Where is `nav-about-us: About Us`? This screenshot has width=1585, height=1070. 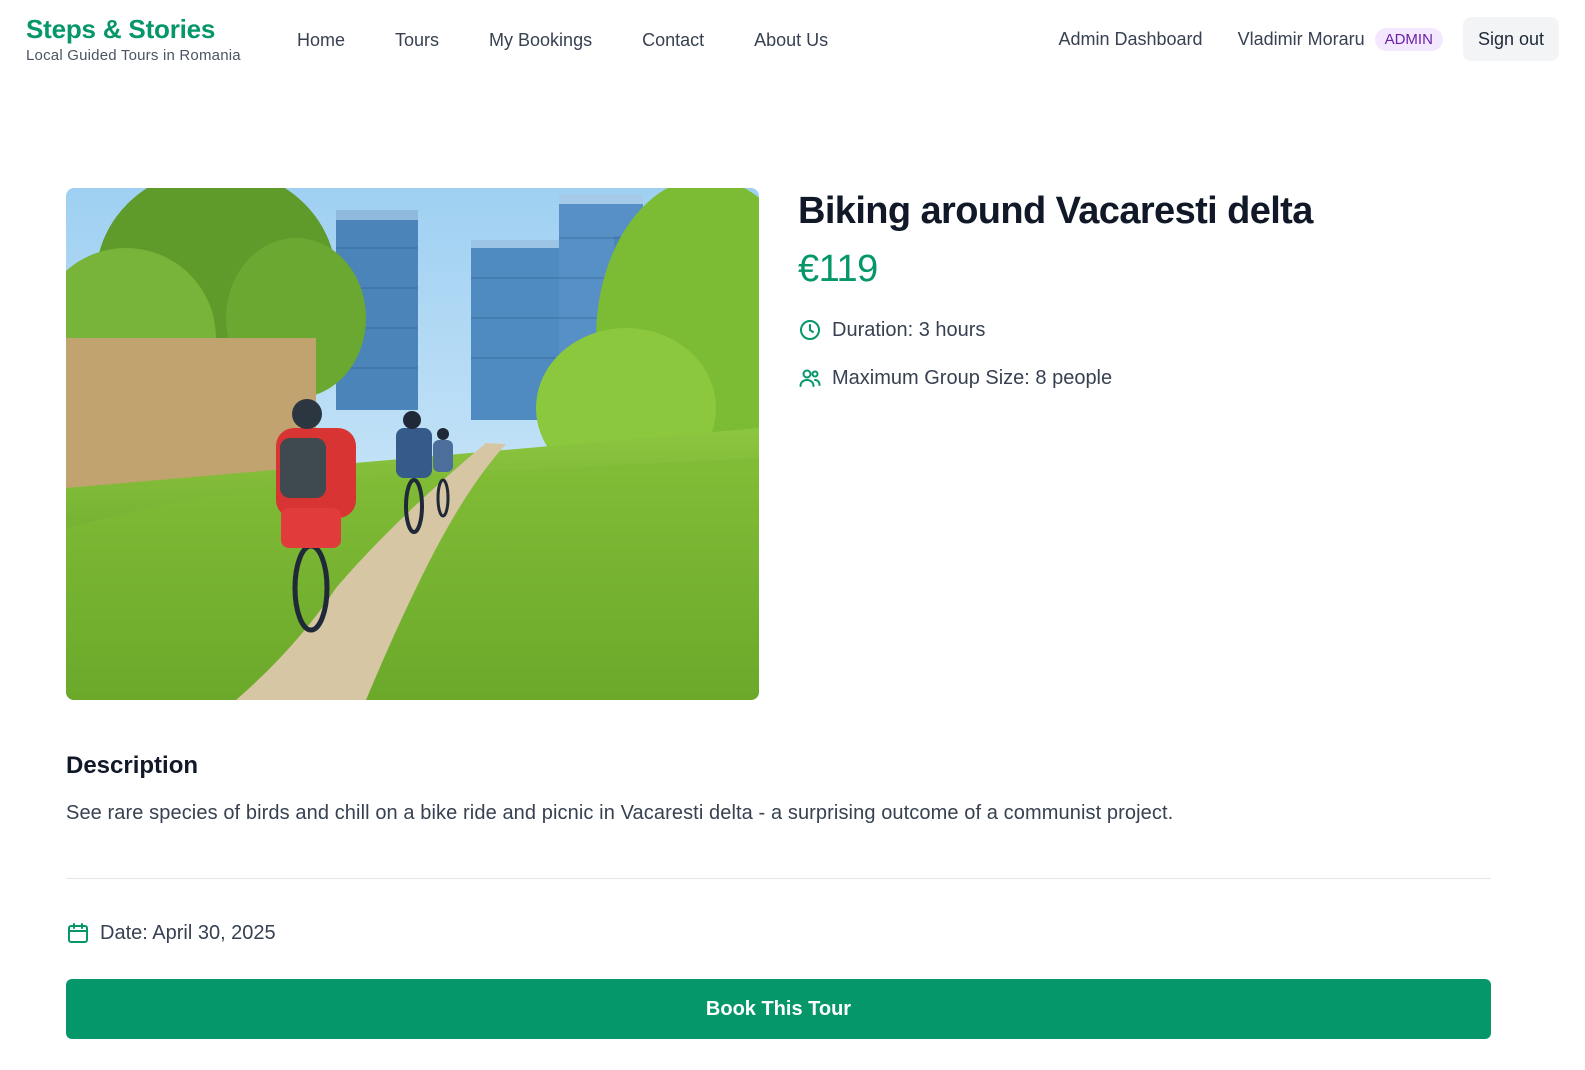
nav-about-us: About Us is located at coordinates (791, 40).